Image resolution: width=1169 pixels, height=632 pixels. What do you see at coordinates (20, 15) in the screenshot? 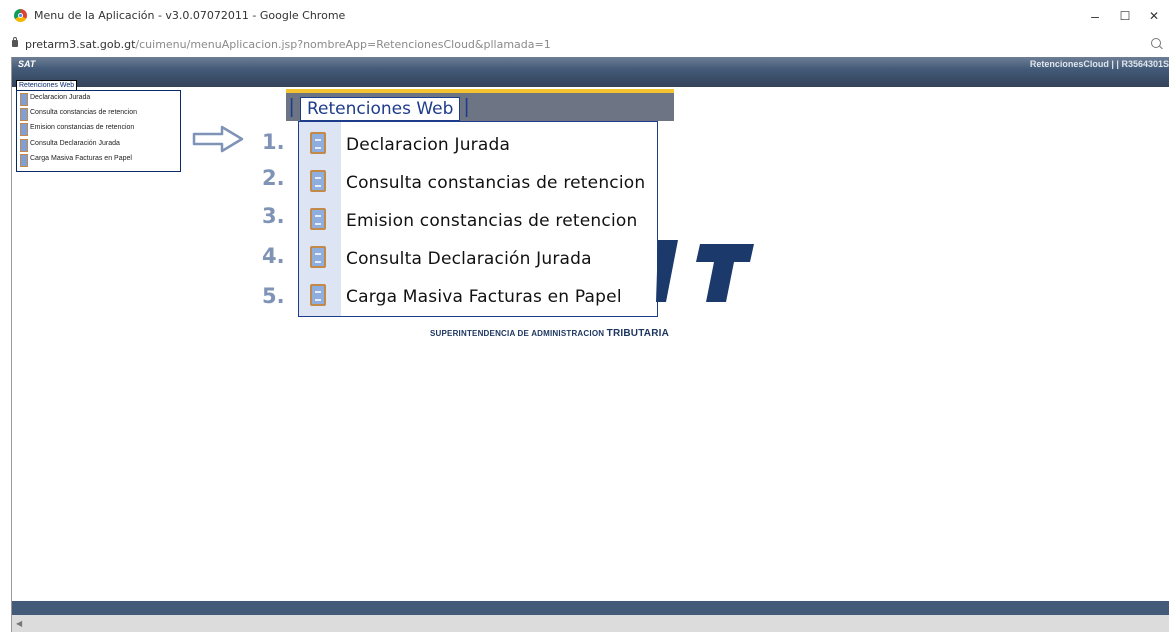
I see `chrome-icon` at bounding box center [20, 15].